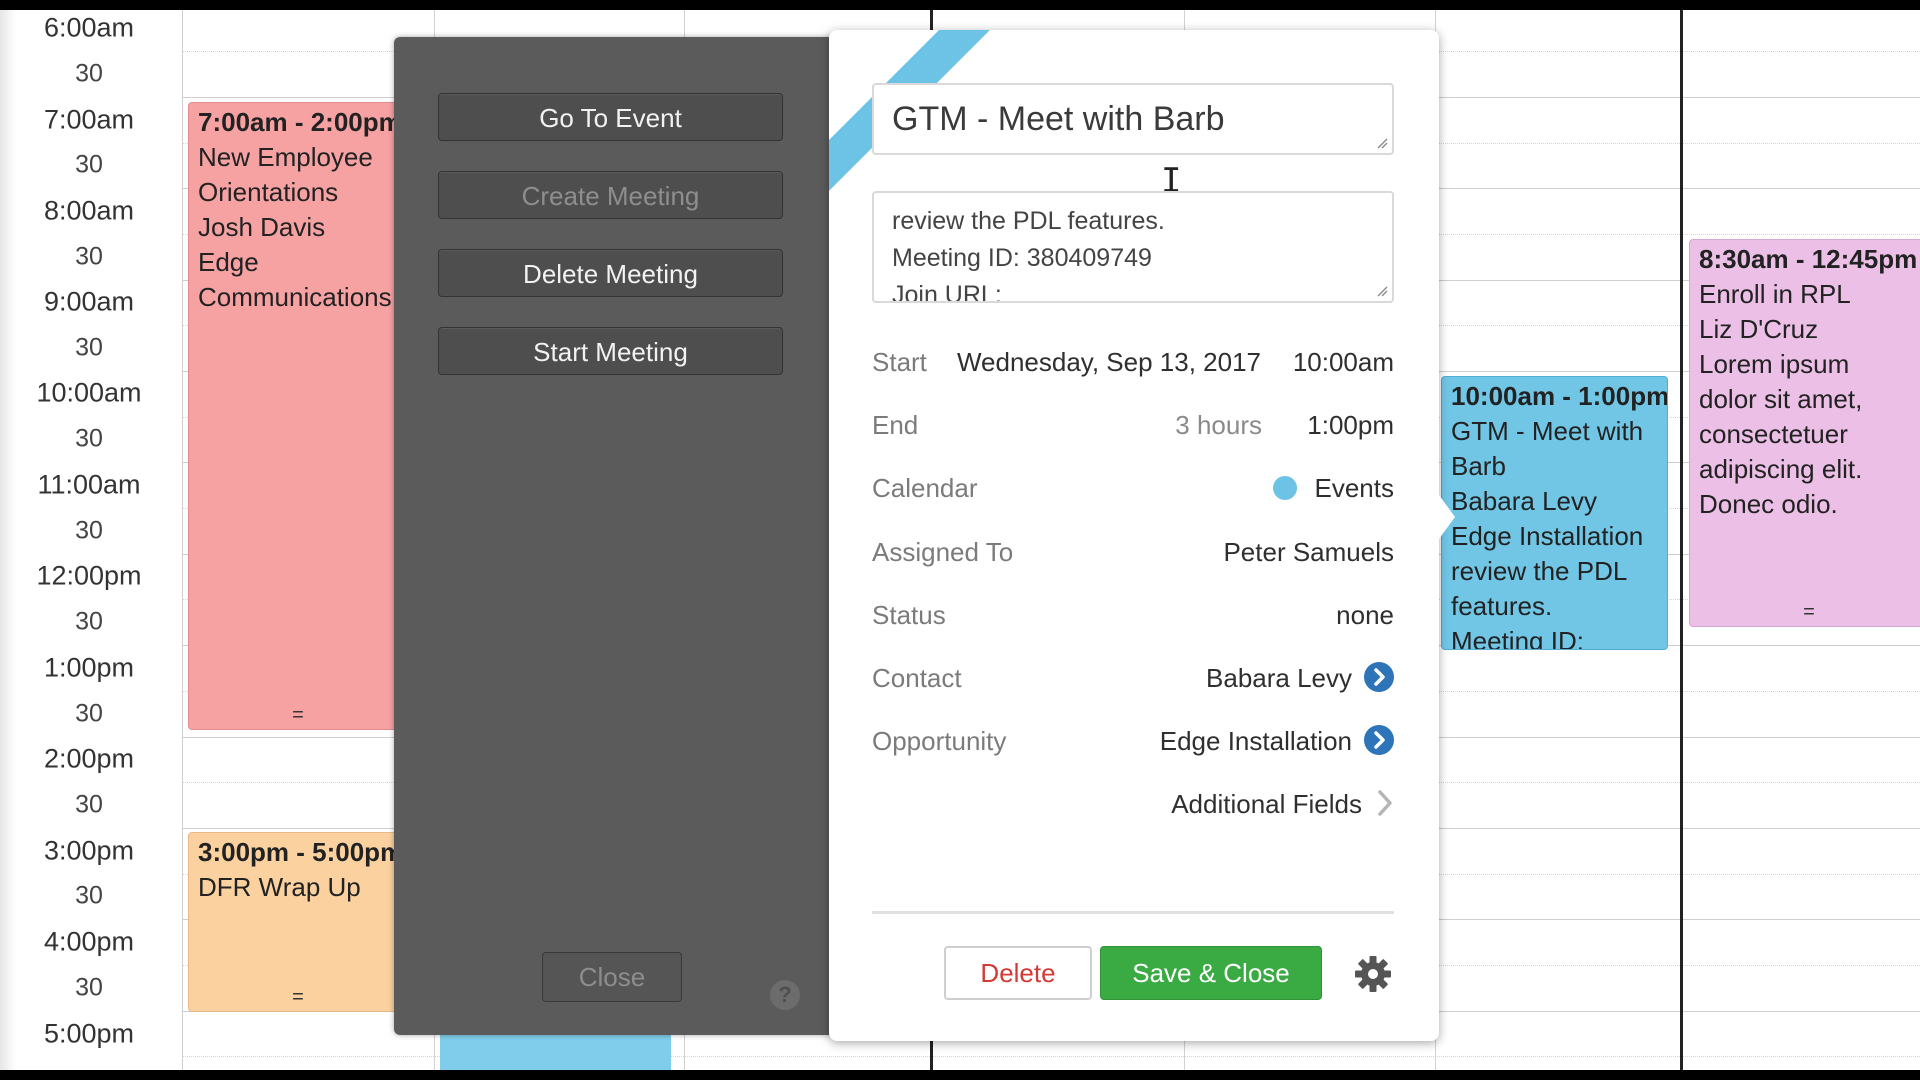  I want to click on delete-meeting-button: Delete Meeting, so click(610, 273).